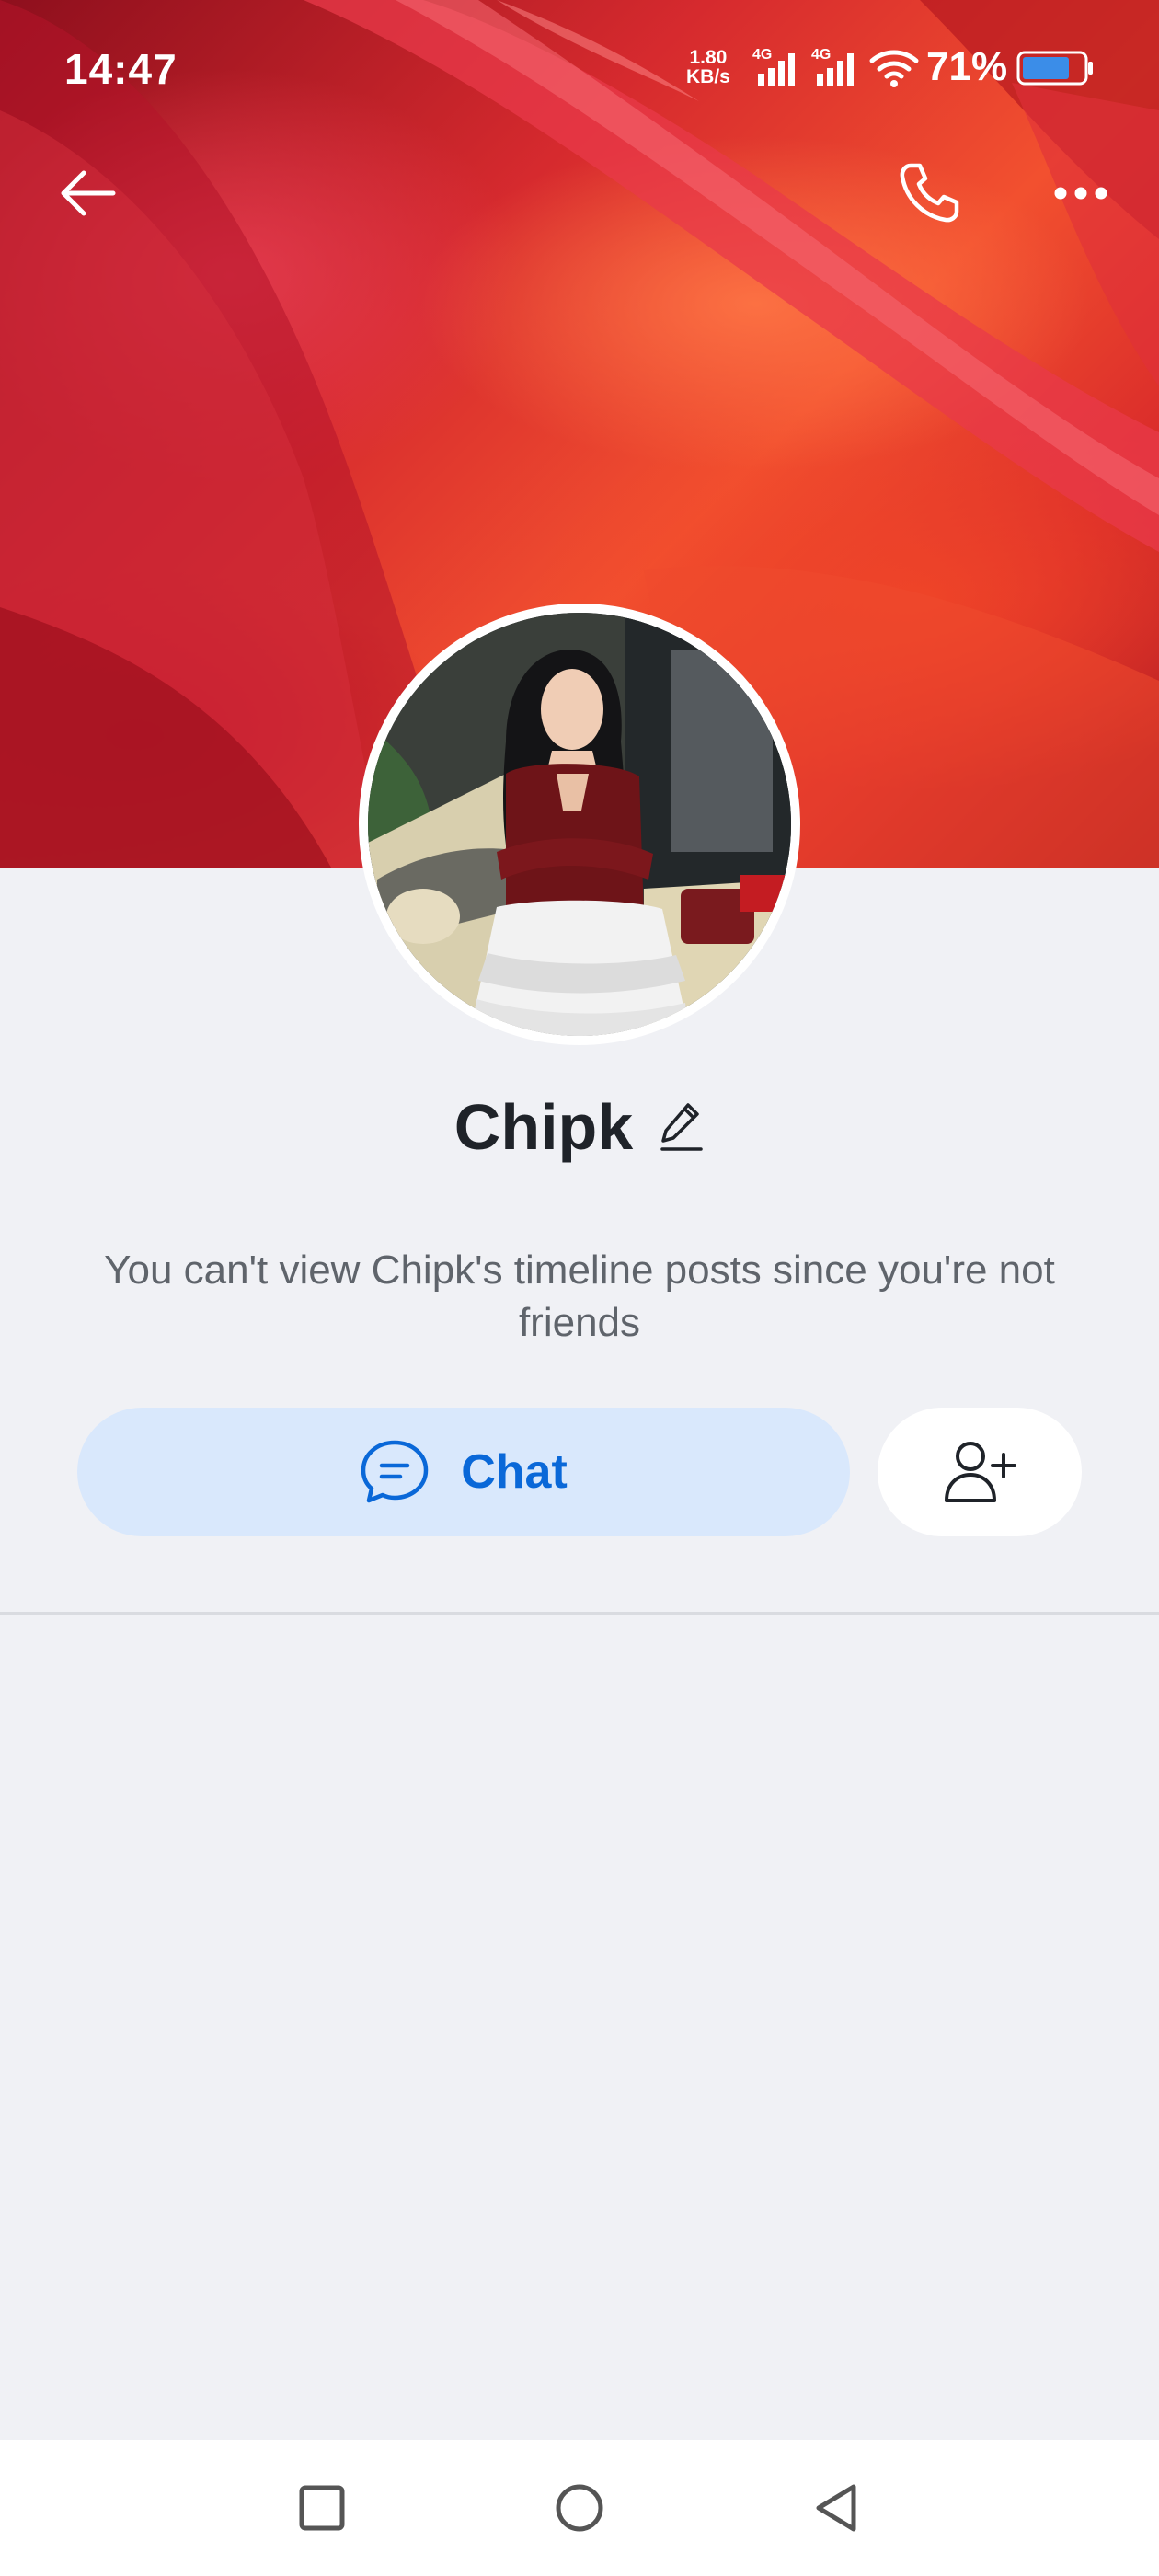 The width and height of the screenshot is (1159, 2576). Describe the element at coordinates (821, 55) in the screenshot. I see `signal2-label: 4G` at that location.